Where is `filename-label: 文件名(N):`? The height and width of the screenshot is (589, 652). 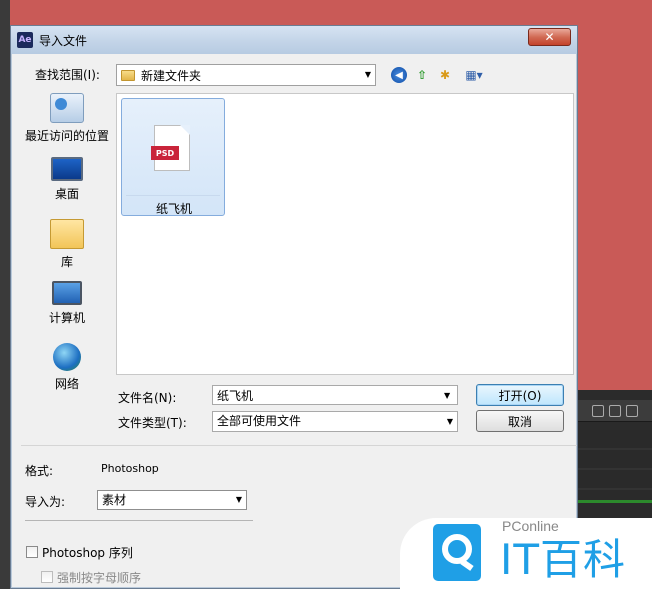 filename-label: 文件名(N): is located at coordinates (147, 398).